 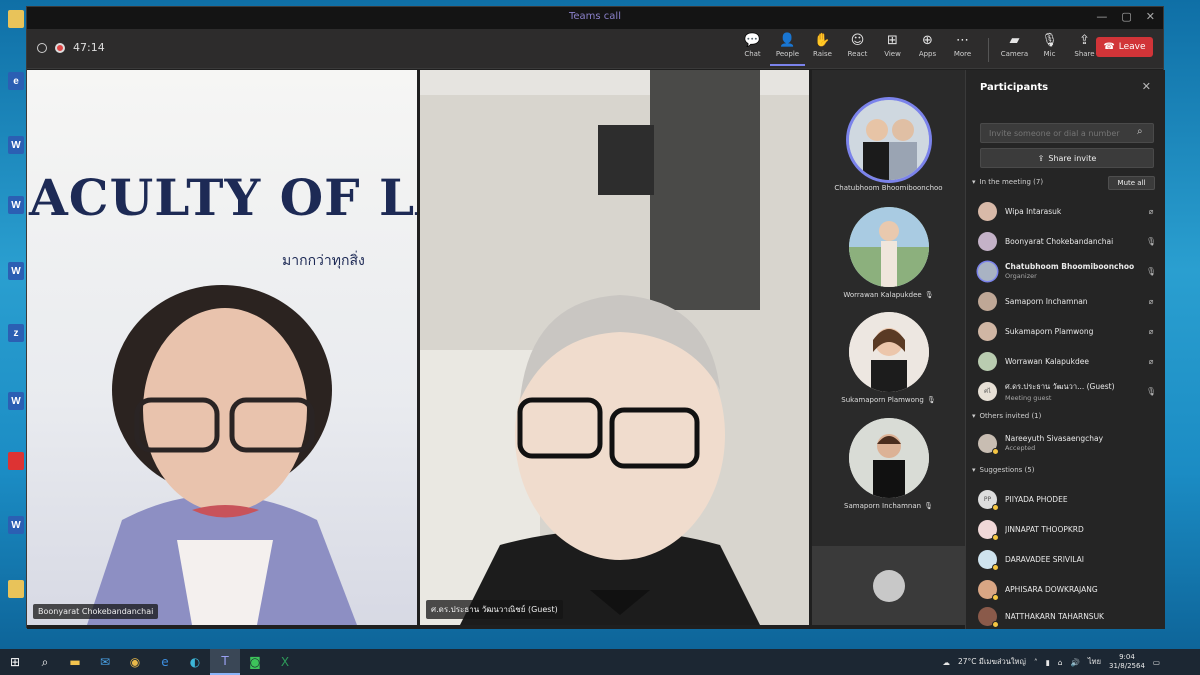 I want to click on volume-icon: 🔊, so click(x=1075, y=662).